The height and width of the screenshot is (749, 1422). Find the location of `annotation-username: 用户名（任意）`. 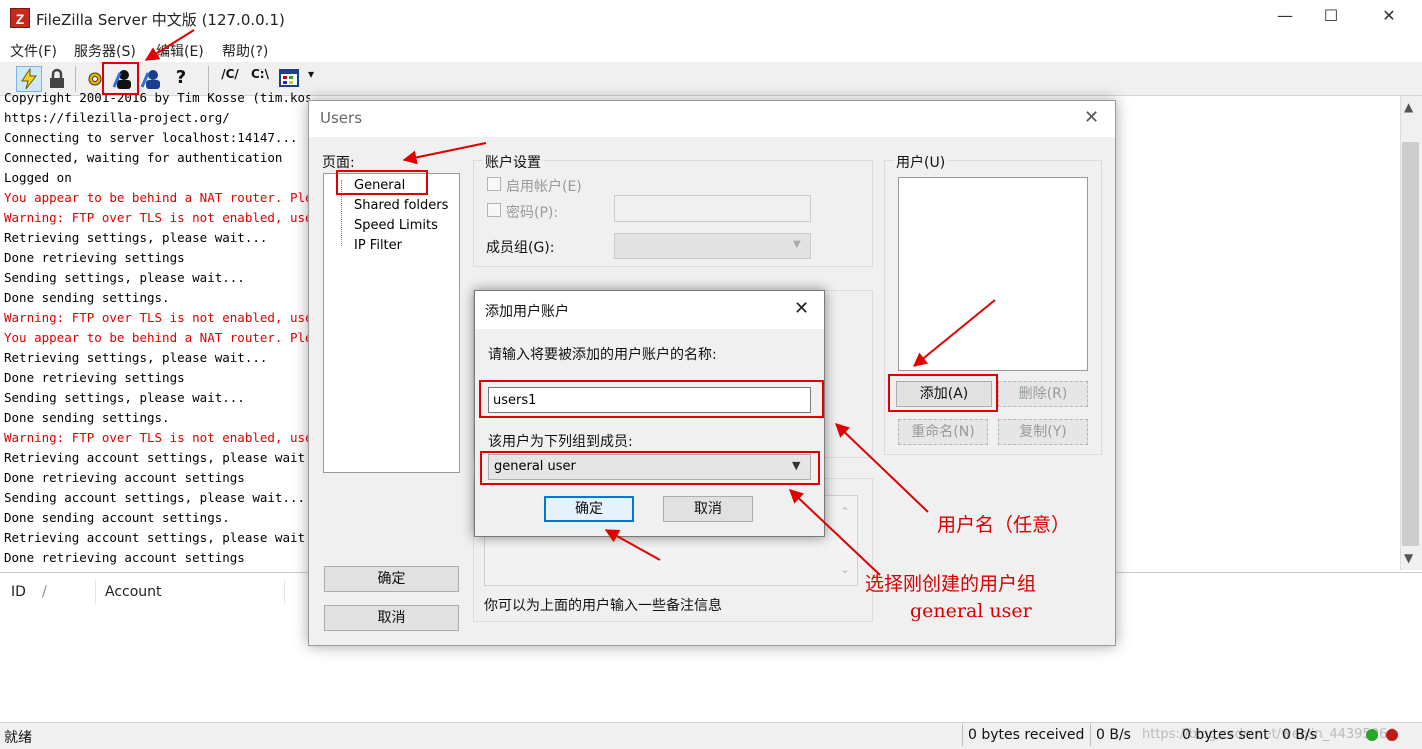

annotation-username: 用户名（任意） is located at coordinates (1004, 525).